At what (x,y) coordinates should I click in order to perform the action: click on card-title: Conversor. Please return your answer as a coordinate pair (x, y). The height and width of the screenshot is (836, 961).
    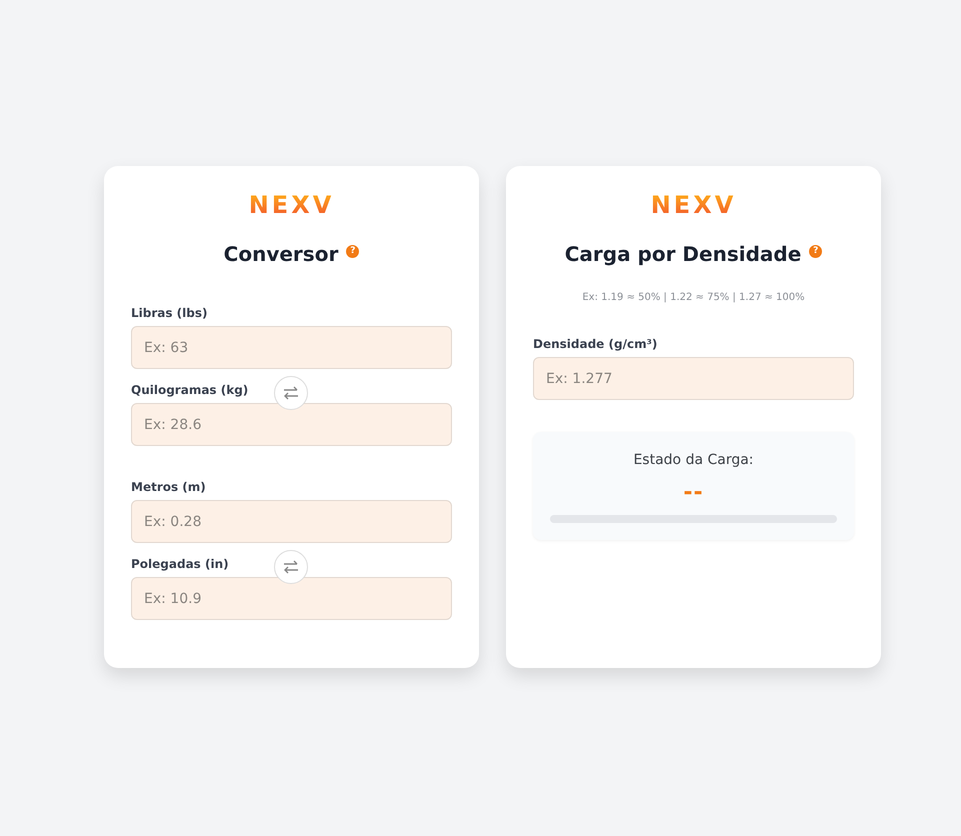
    Looking at the image, I should click on (281, 254).